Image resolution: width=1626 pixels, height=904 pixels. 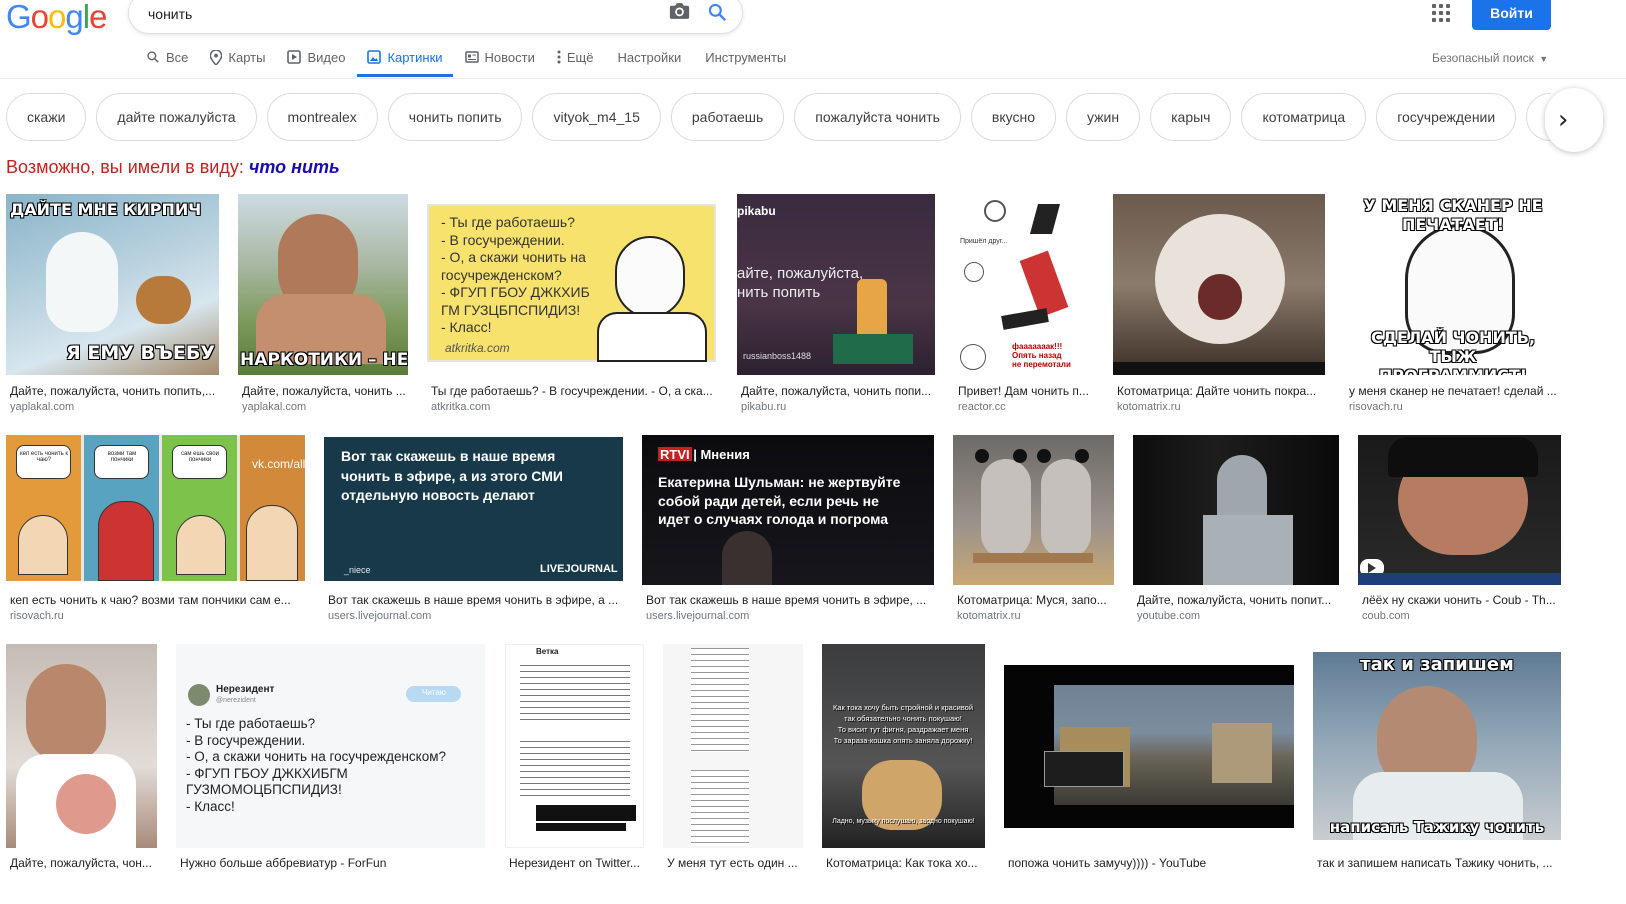 What do you see at coordinates (1149, 769) in the screenshot?
I see `image-result: попожа чонить замучу)))) - YouTube` at bounding box center [1149, 769].